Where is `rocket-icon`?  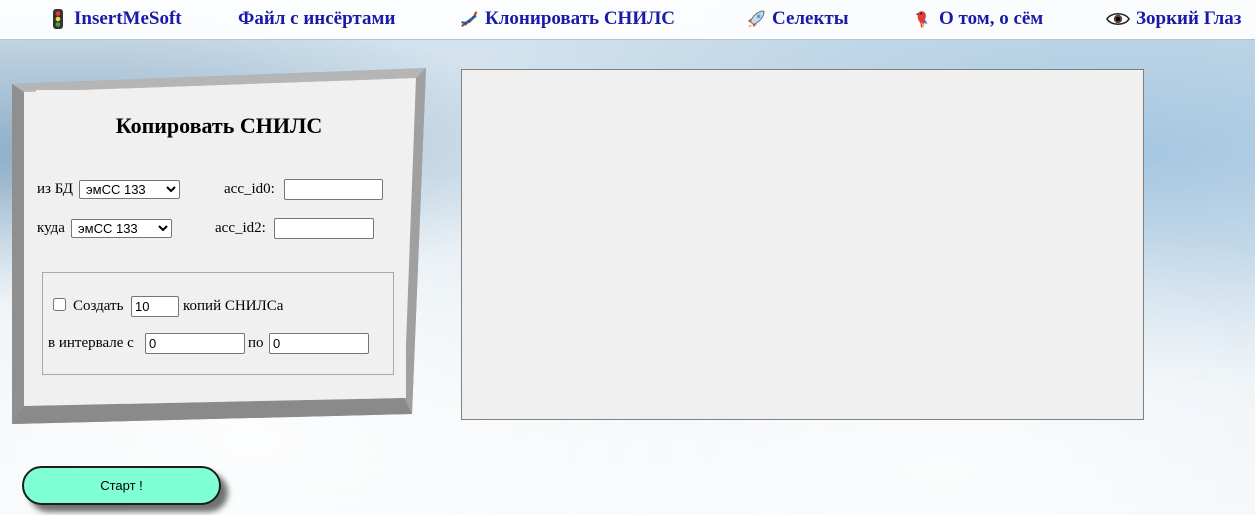
rocket-icon is located at coordinates (756, 19).